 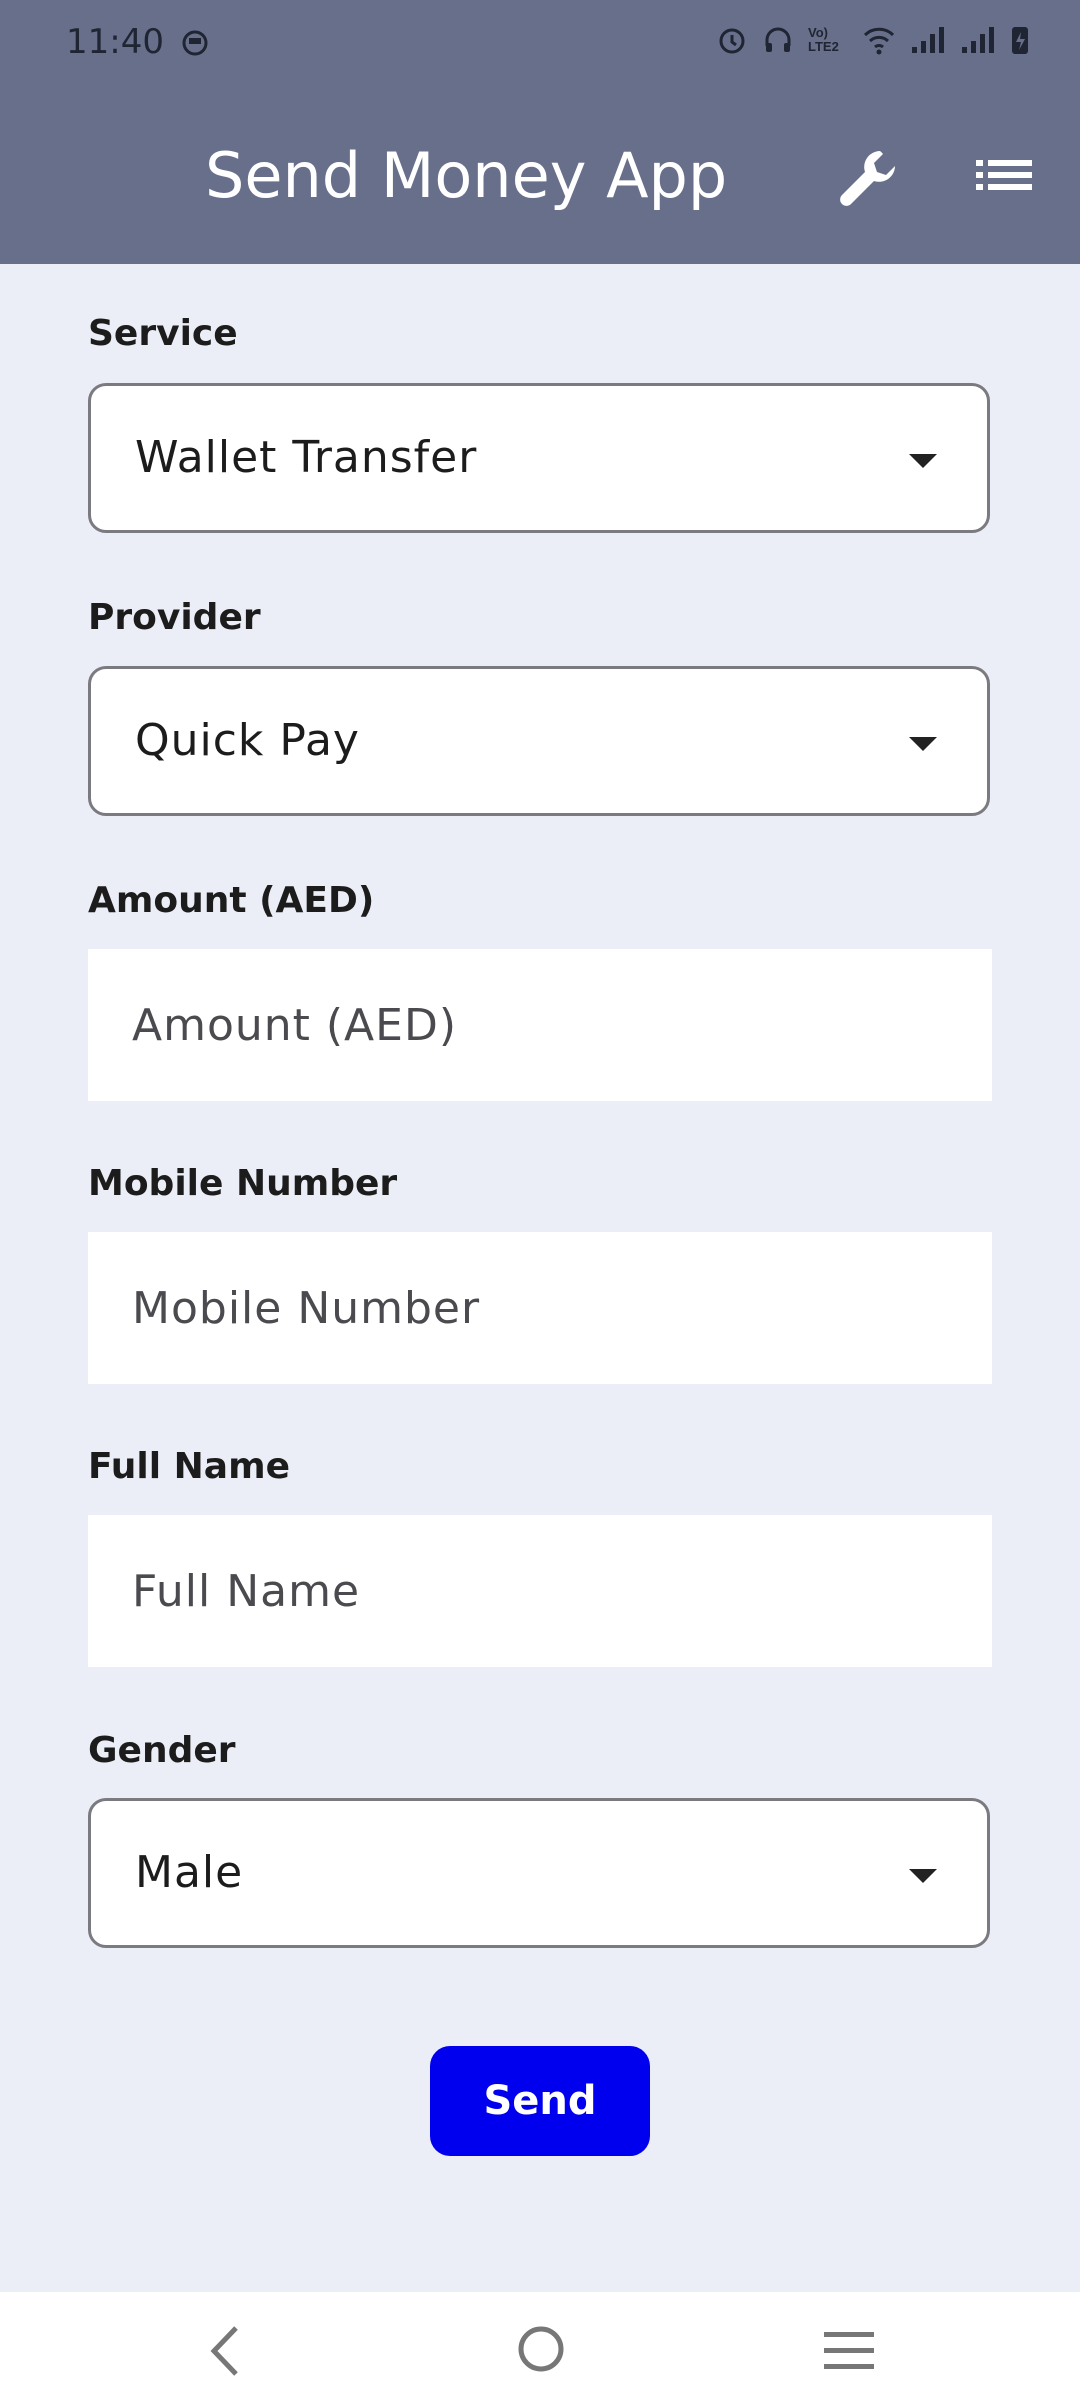 I want to click on home-icon, so click(x=541, y=2351).